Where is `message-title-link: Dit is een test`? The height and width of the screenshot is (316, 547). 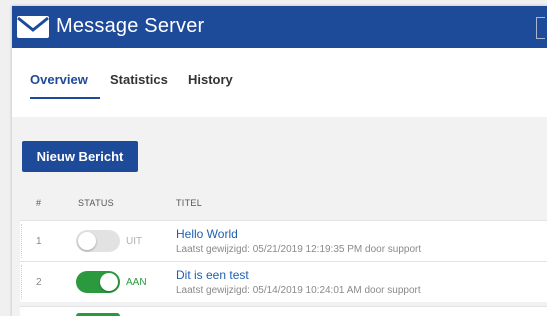
message-title-link: Dit is een test is located at coordinates (212, 275).